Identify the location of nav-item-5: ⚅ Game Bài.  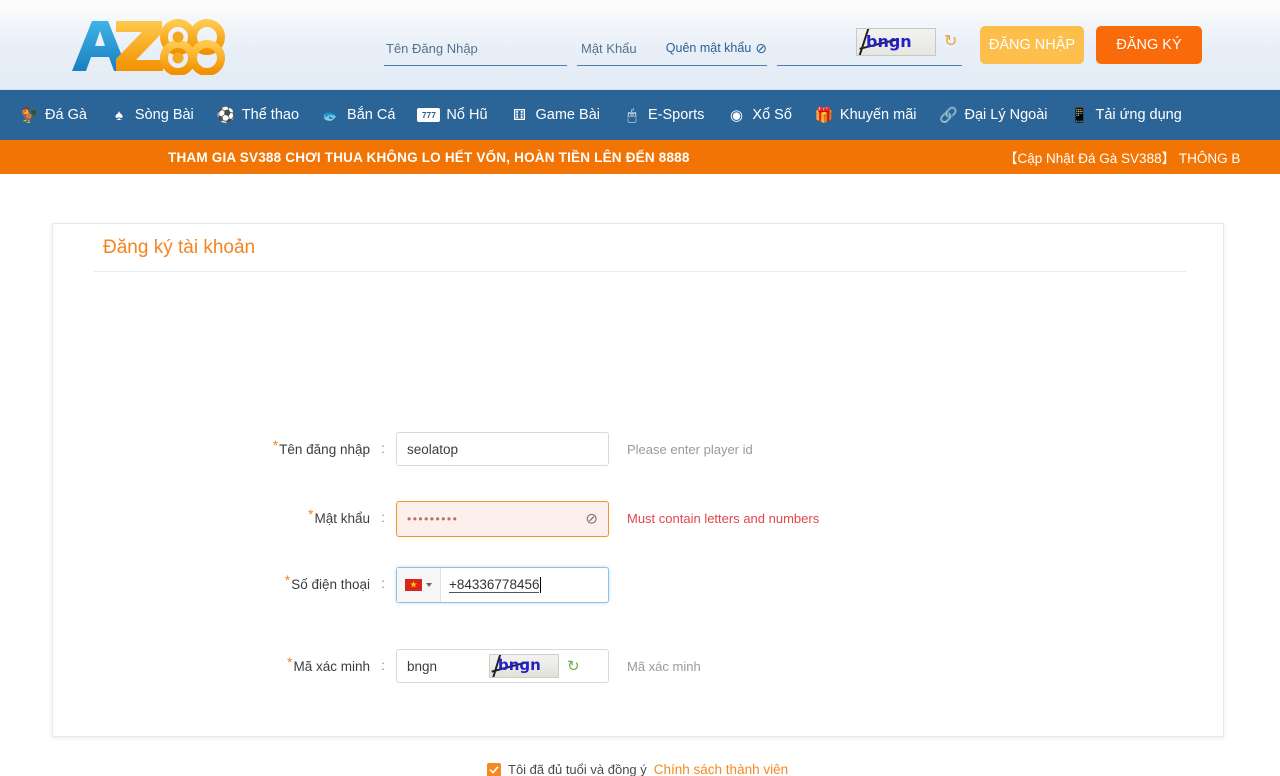
(555, 115).